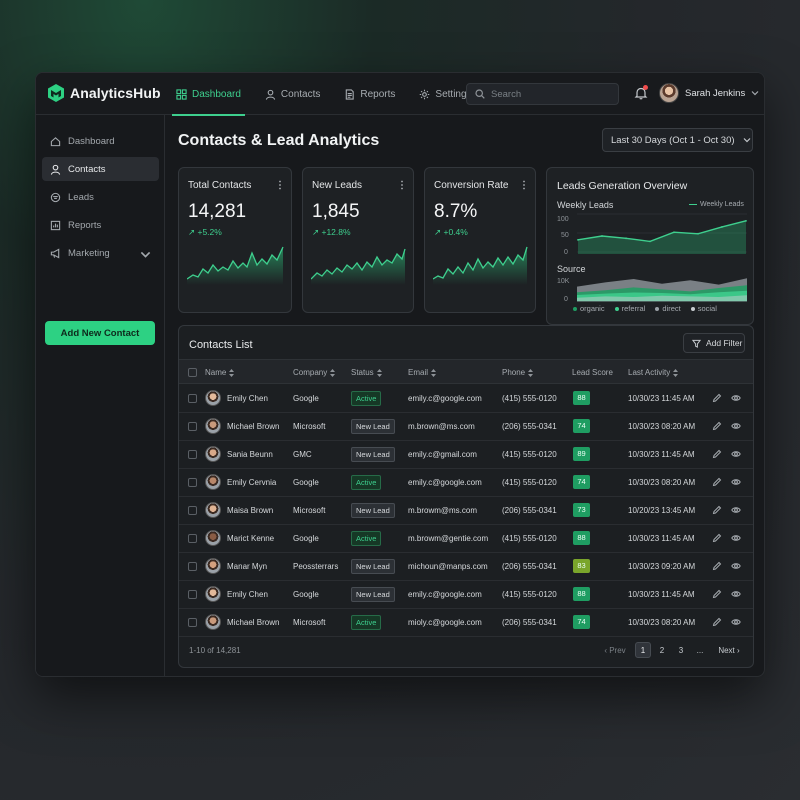 The image size is (800, 800). Describe the element at coordinates (677, 140) in the screenshot. I see `date-range-select: Last 30 Days (Oct 1 - Oct 30)` at that location.